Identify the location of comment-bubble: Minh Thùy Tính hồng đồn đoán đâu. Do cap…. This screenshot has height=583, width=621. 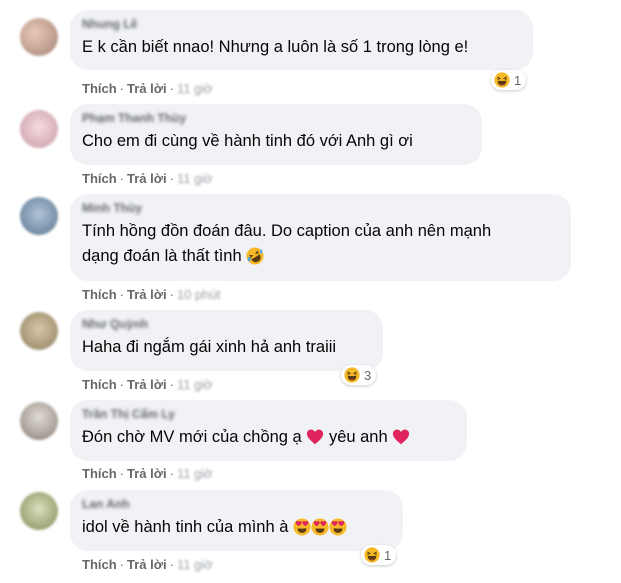
(320, 237).